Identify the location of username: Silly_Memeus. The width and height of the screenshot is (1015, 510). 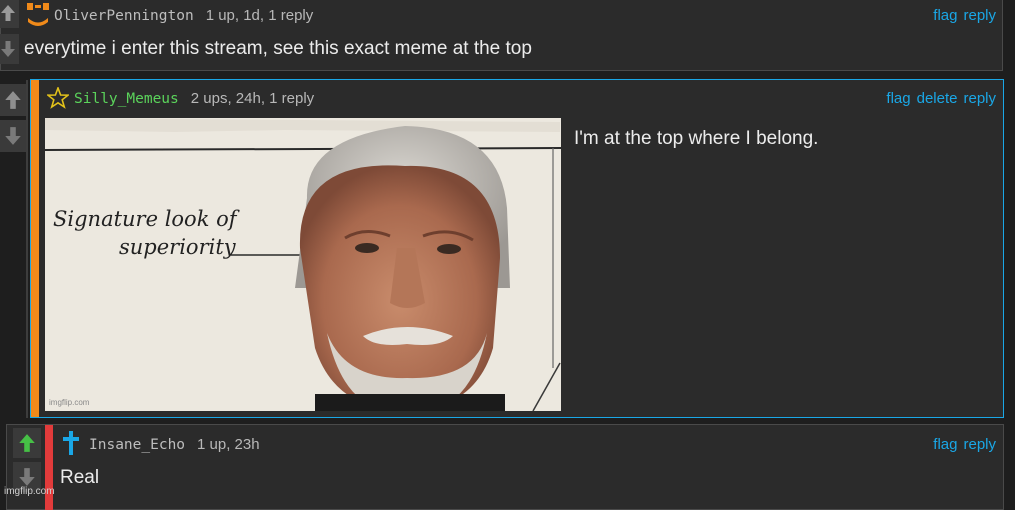
(126, 99).